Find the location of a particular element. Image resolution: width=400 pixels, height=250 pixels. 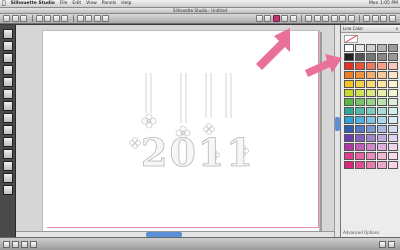

select-tool-icon is located at coordinates (7, 34).